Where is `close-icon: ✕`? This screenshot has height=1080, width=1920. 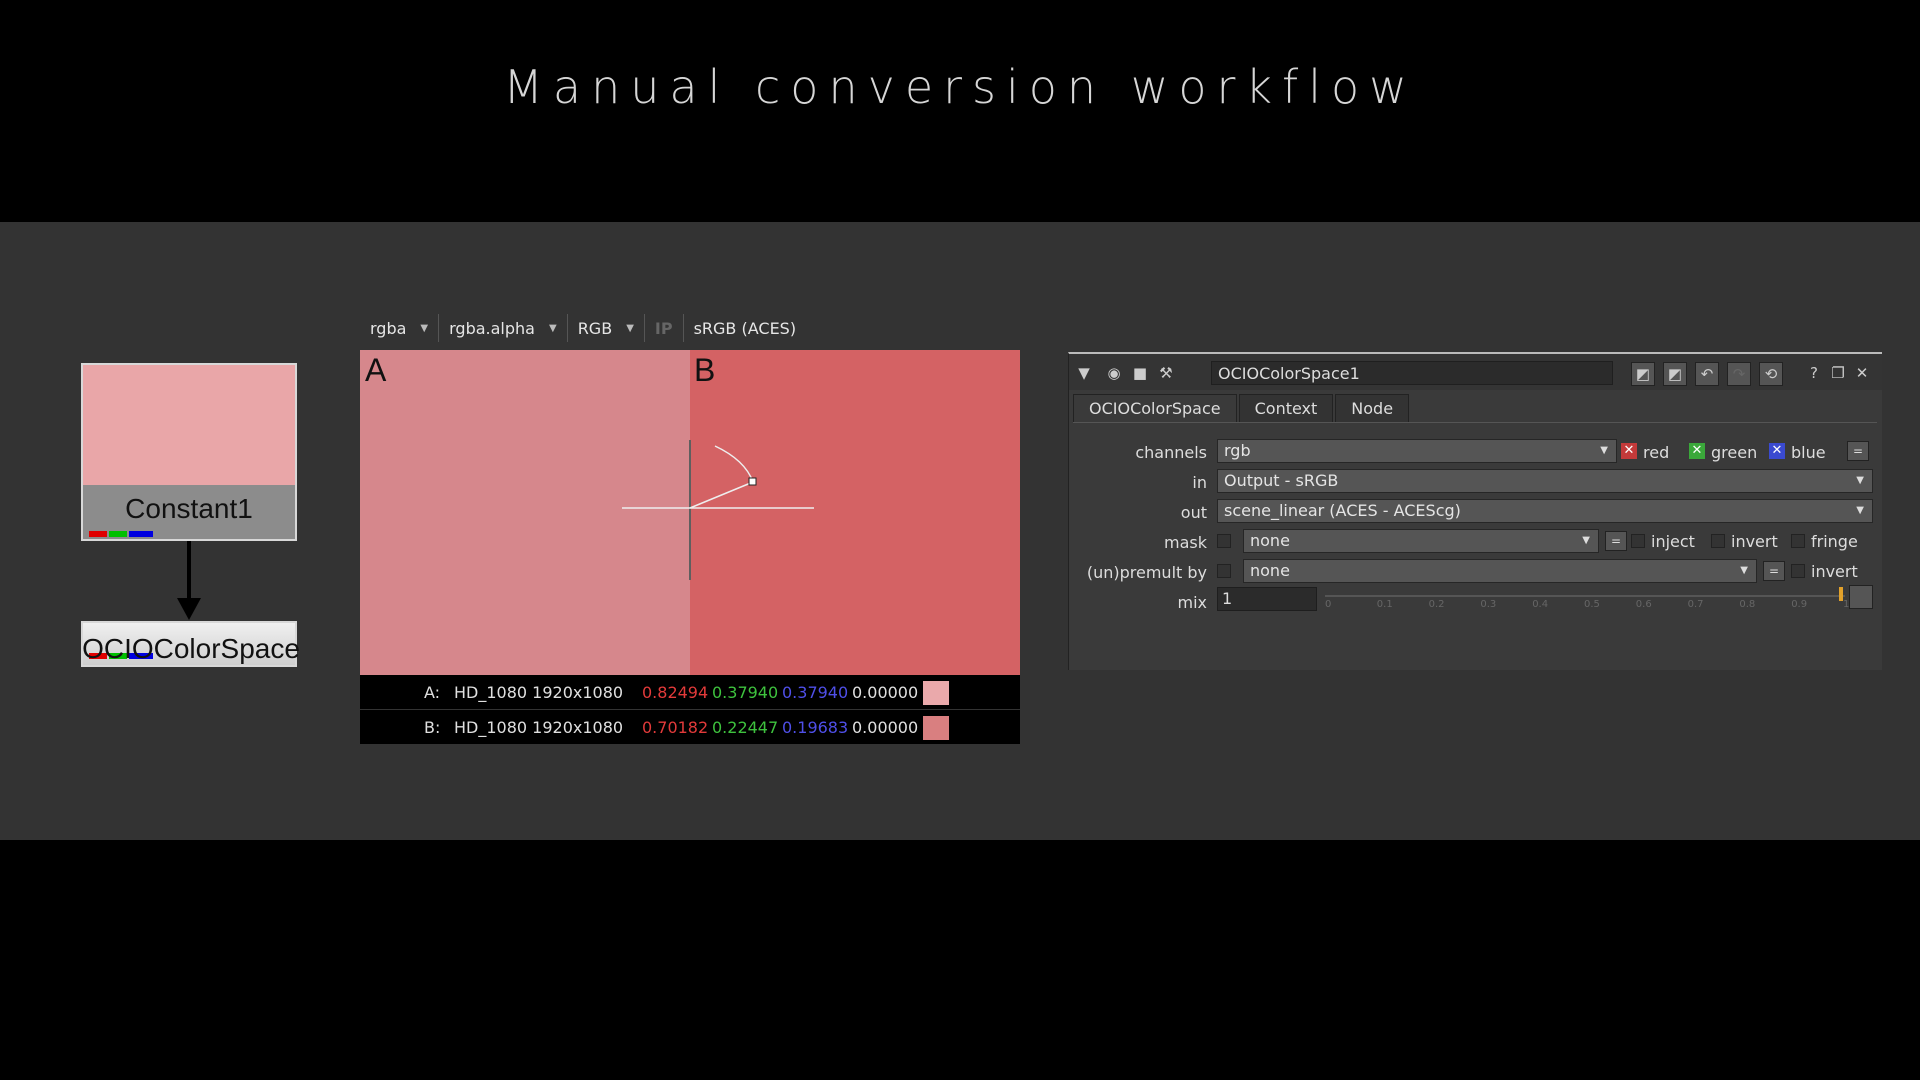 close-icon: ✕ is located at coordinates (1862, 373).